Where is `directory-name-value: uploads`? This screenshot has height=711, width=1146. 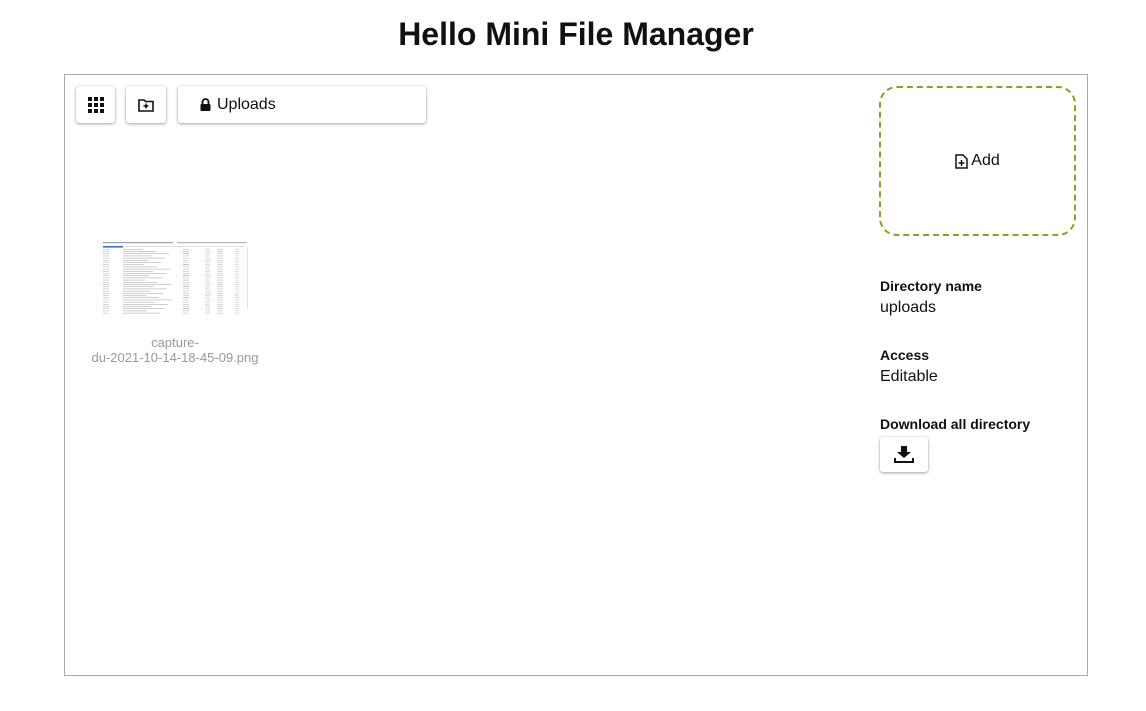 directory-name-value: uploads is located at coordinates (908, 307).